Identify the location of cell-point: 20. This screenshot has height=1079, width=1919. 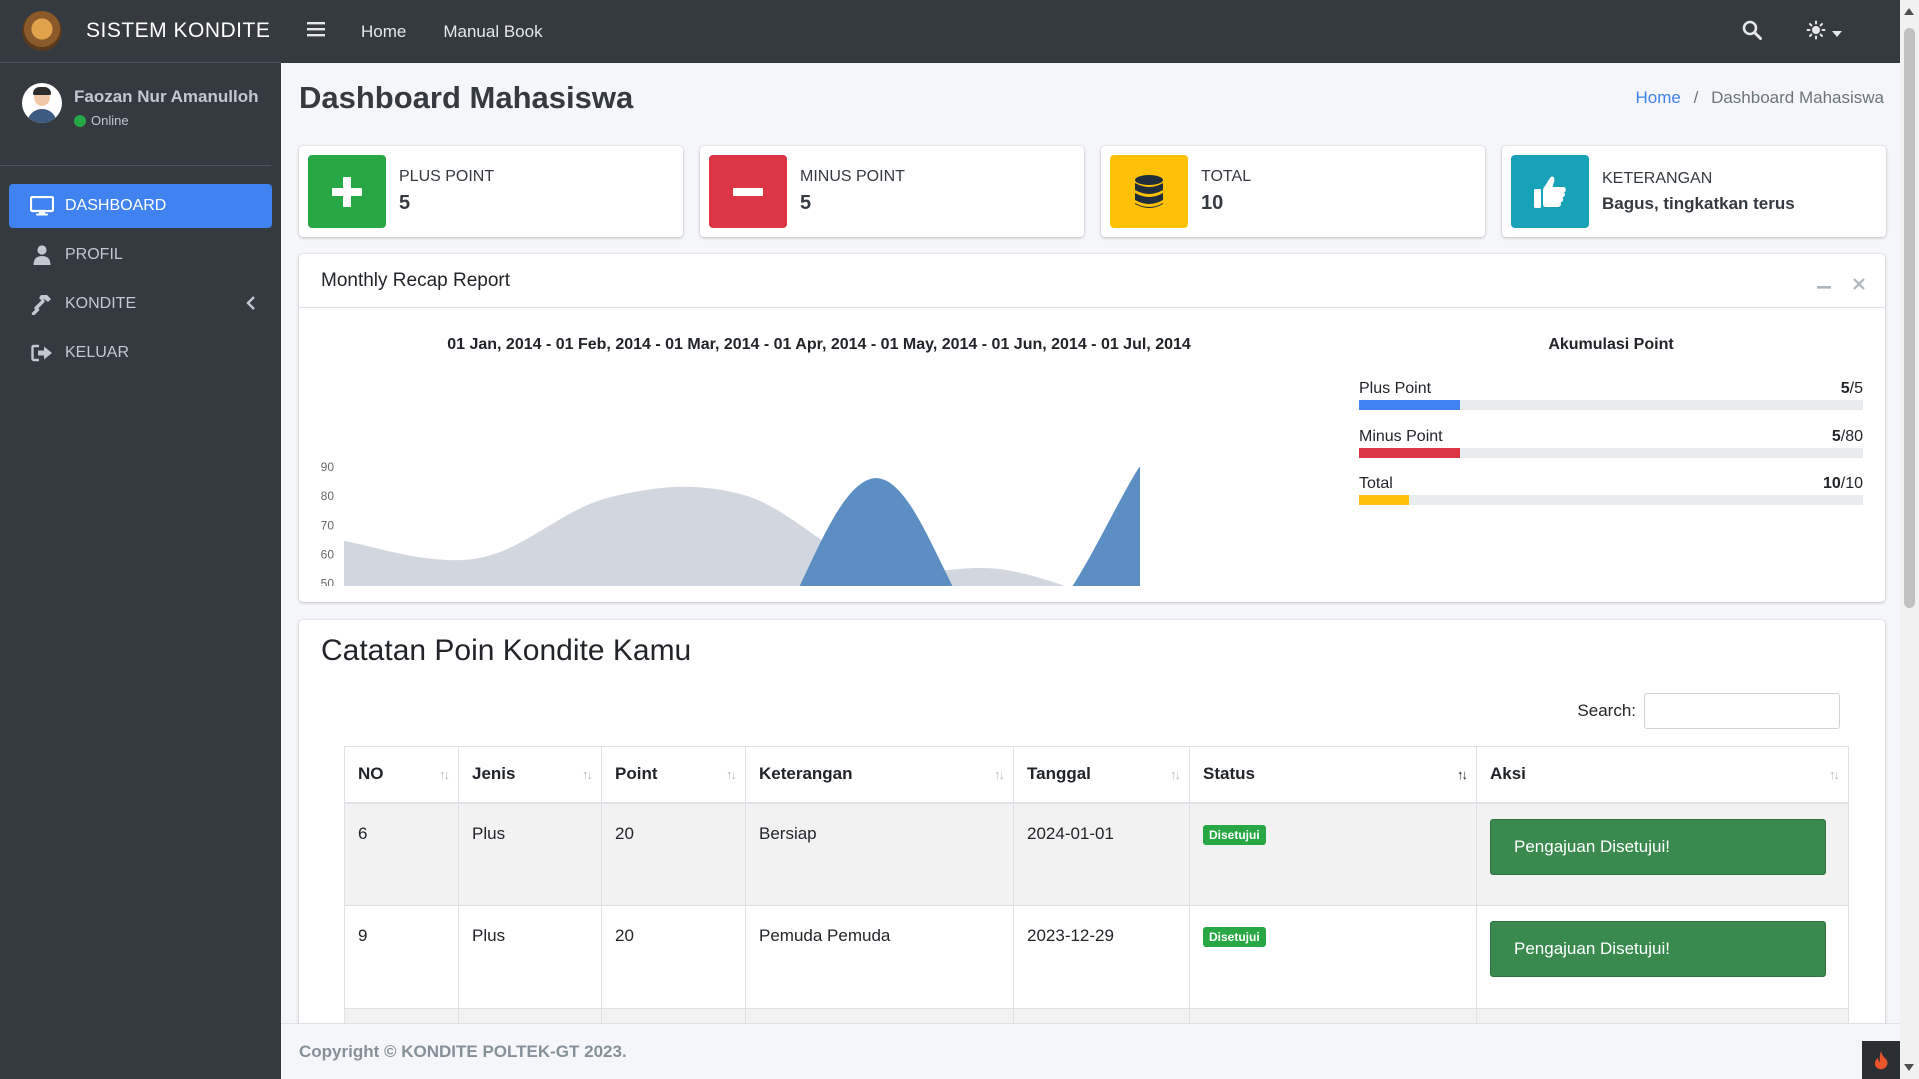
(673, 957).